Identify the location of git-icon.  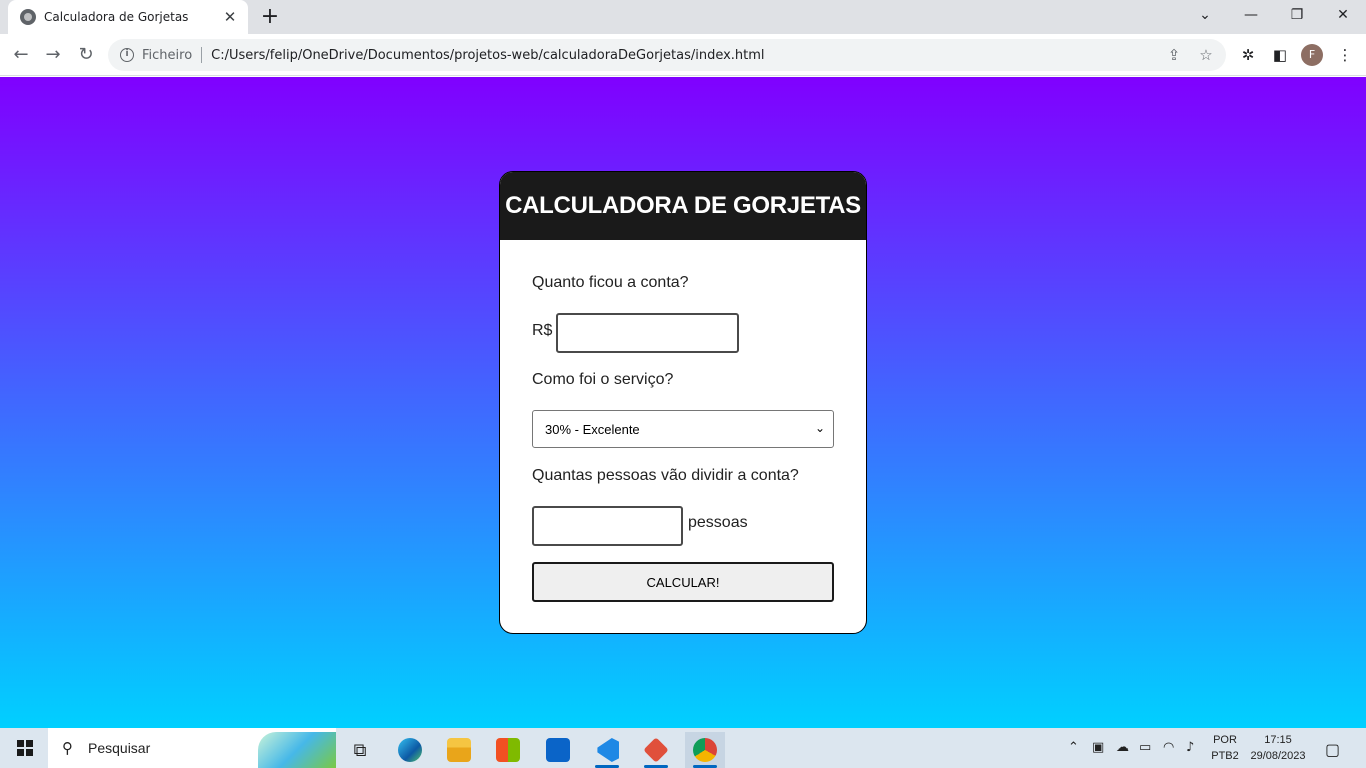
(656, 750).